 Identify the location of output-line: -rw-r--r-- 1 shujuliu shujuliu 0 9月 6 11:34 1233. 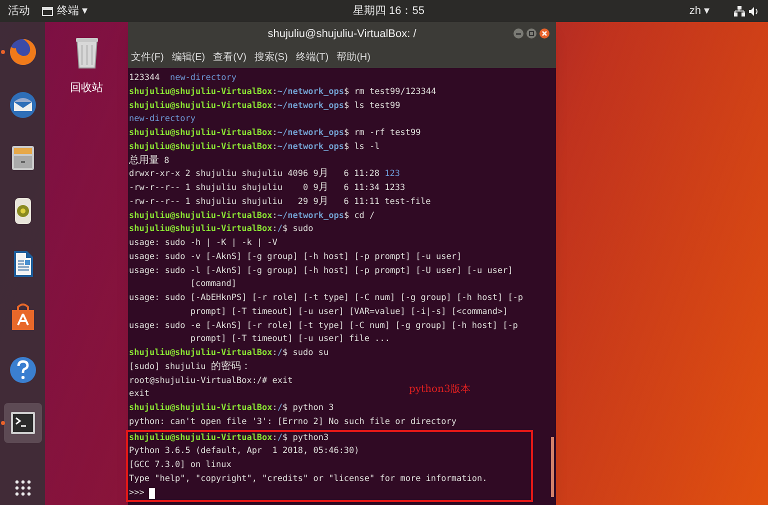
(267, 188).